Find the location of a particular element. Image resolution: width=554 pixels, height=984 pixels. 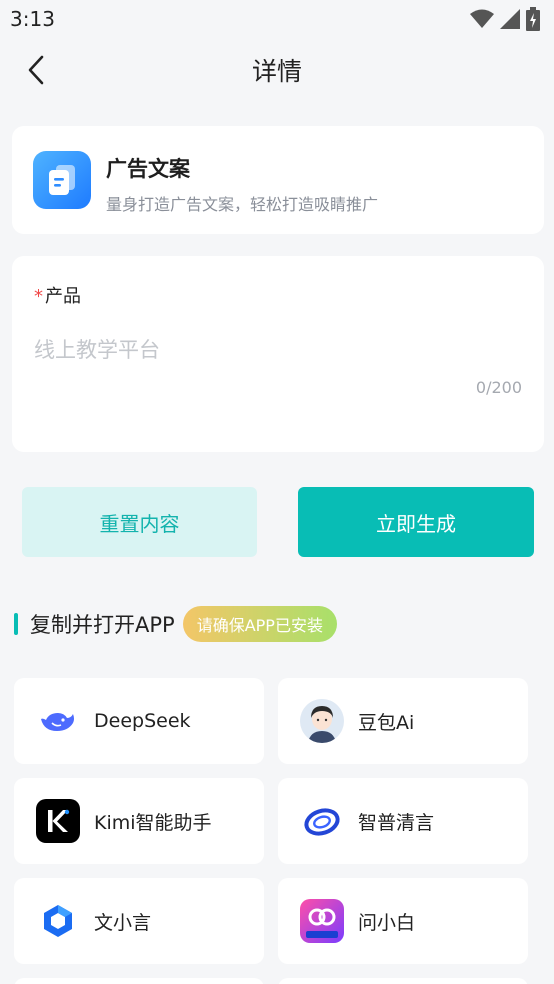

app-name: DeepSeek is located at coordinates (142, 721).